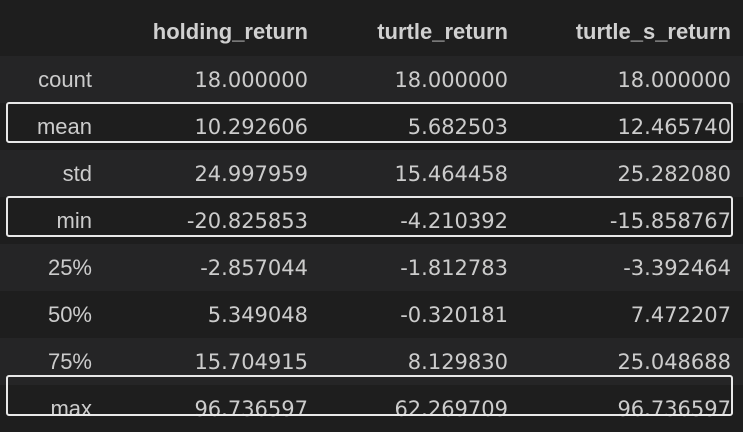 This screenshot has height=432, width=743. I want to click on row-label: count, so click(54, 79).